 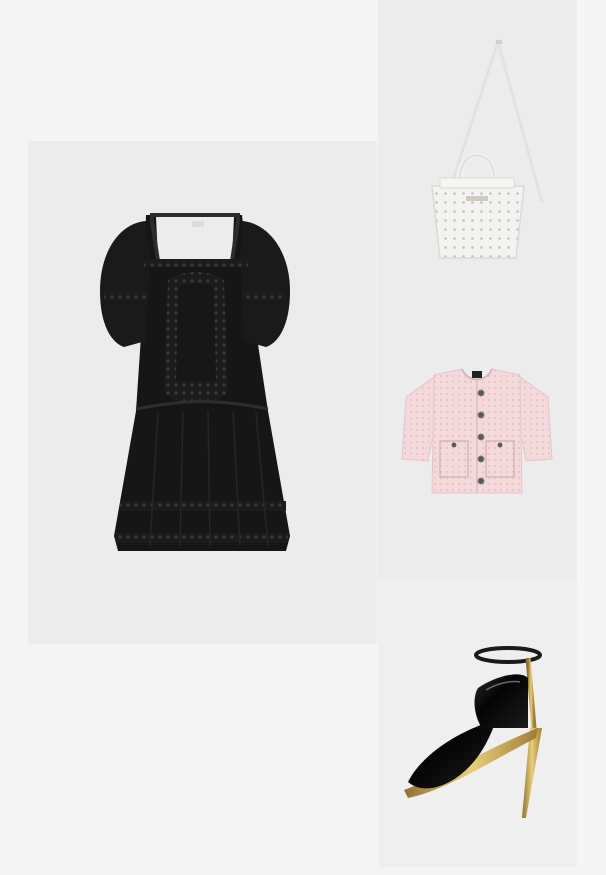 What do you see at coordinates (195, 382) in the screenshot?
I see `black-lace-mini-dress-image` at bounding box center [195, 382].